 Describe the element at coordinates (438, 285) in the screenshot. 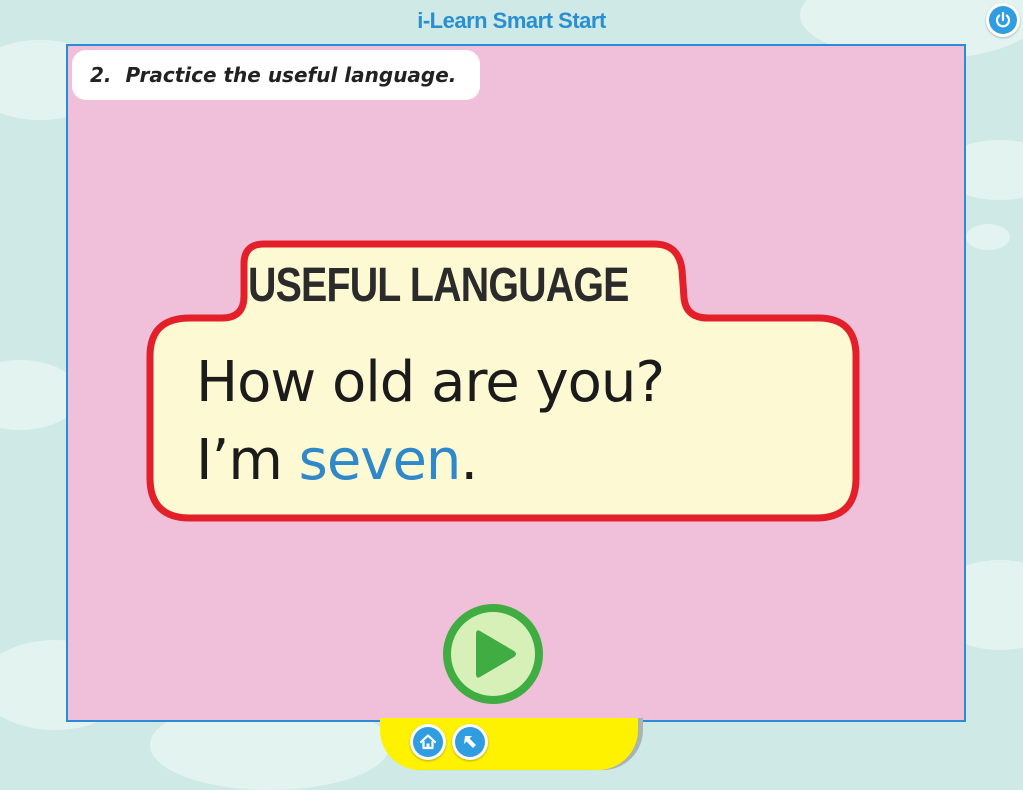

I see `useful-language-heading: USEFUL LANGUAGE` at that location.